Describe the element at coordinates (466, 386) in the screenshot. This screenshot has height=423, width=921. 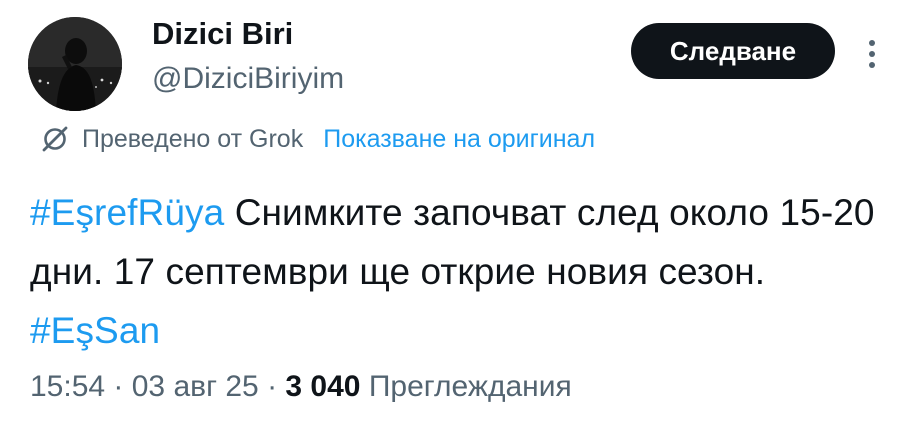
I see `views-label: Преглеждания` at that location.